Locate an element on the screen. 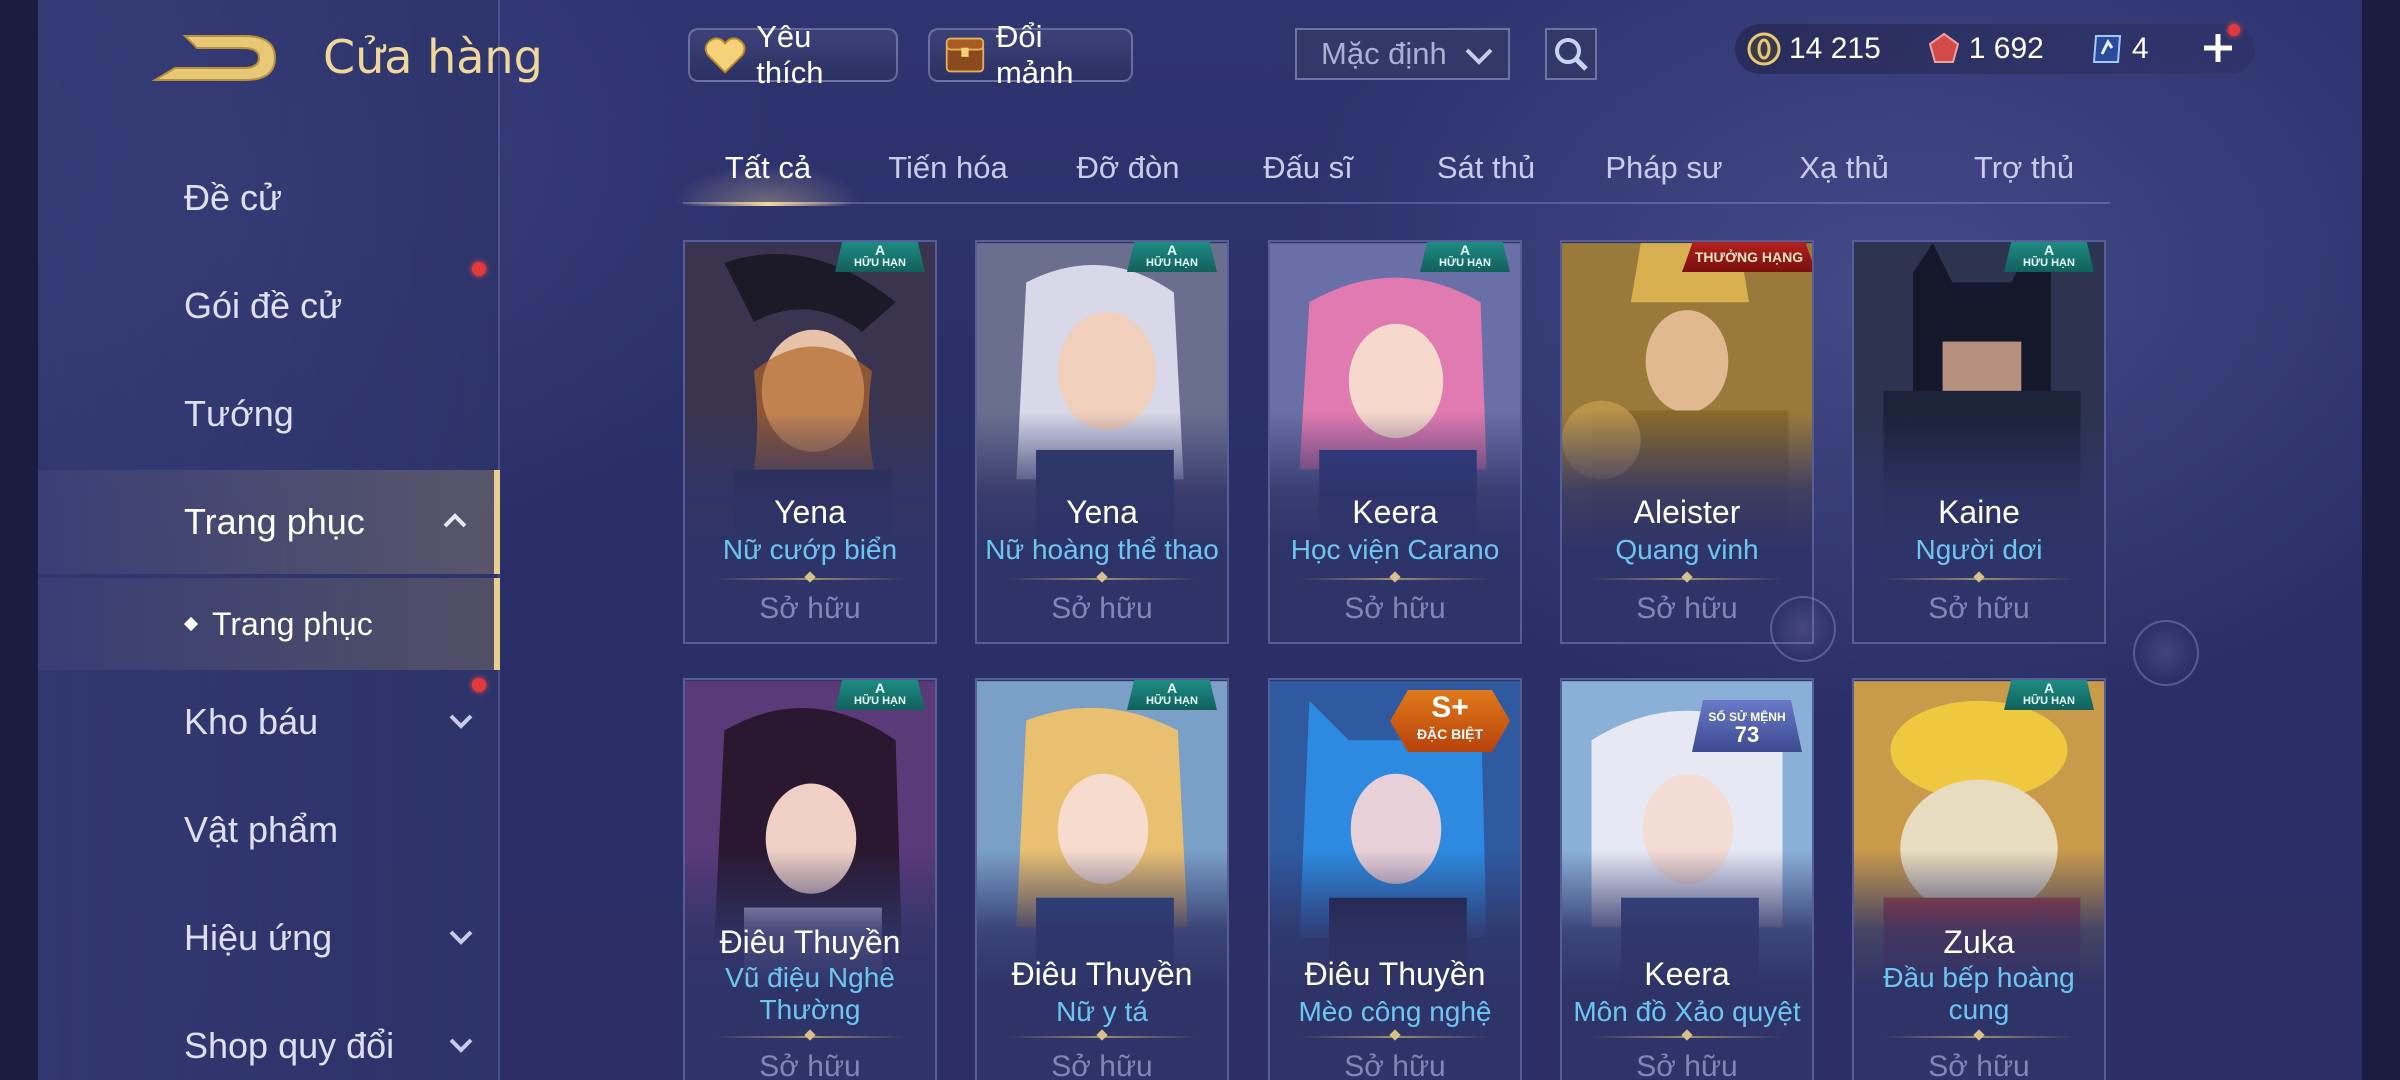 This screenshot has width=2400, height=1080. sidebar-item-exchange-shop: Shop quy đổi is located at coordinates (269, 1037).